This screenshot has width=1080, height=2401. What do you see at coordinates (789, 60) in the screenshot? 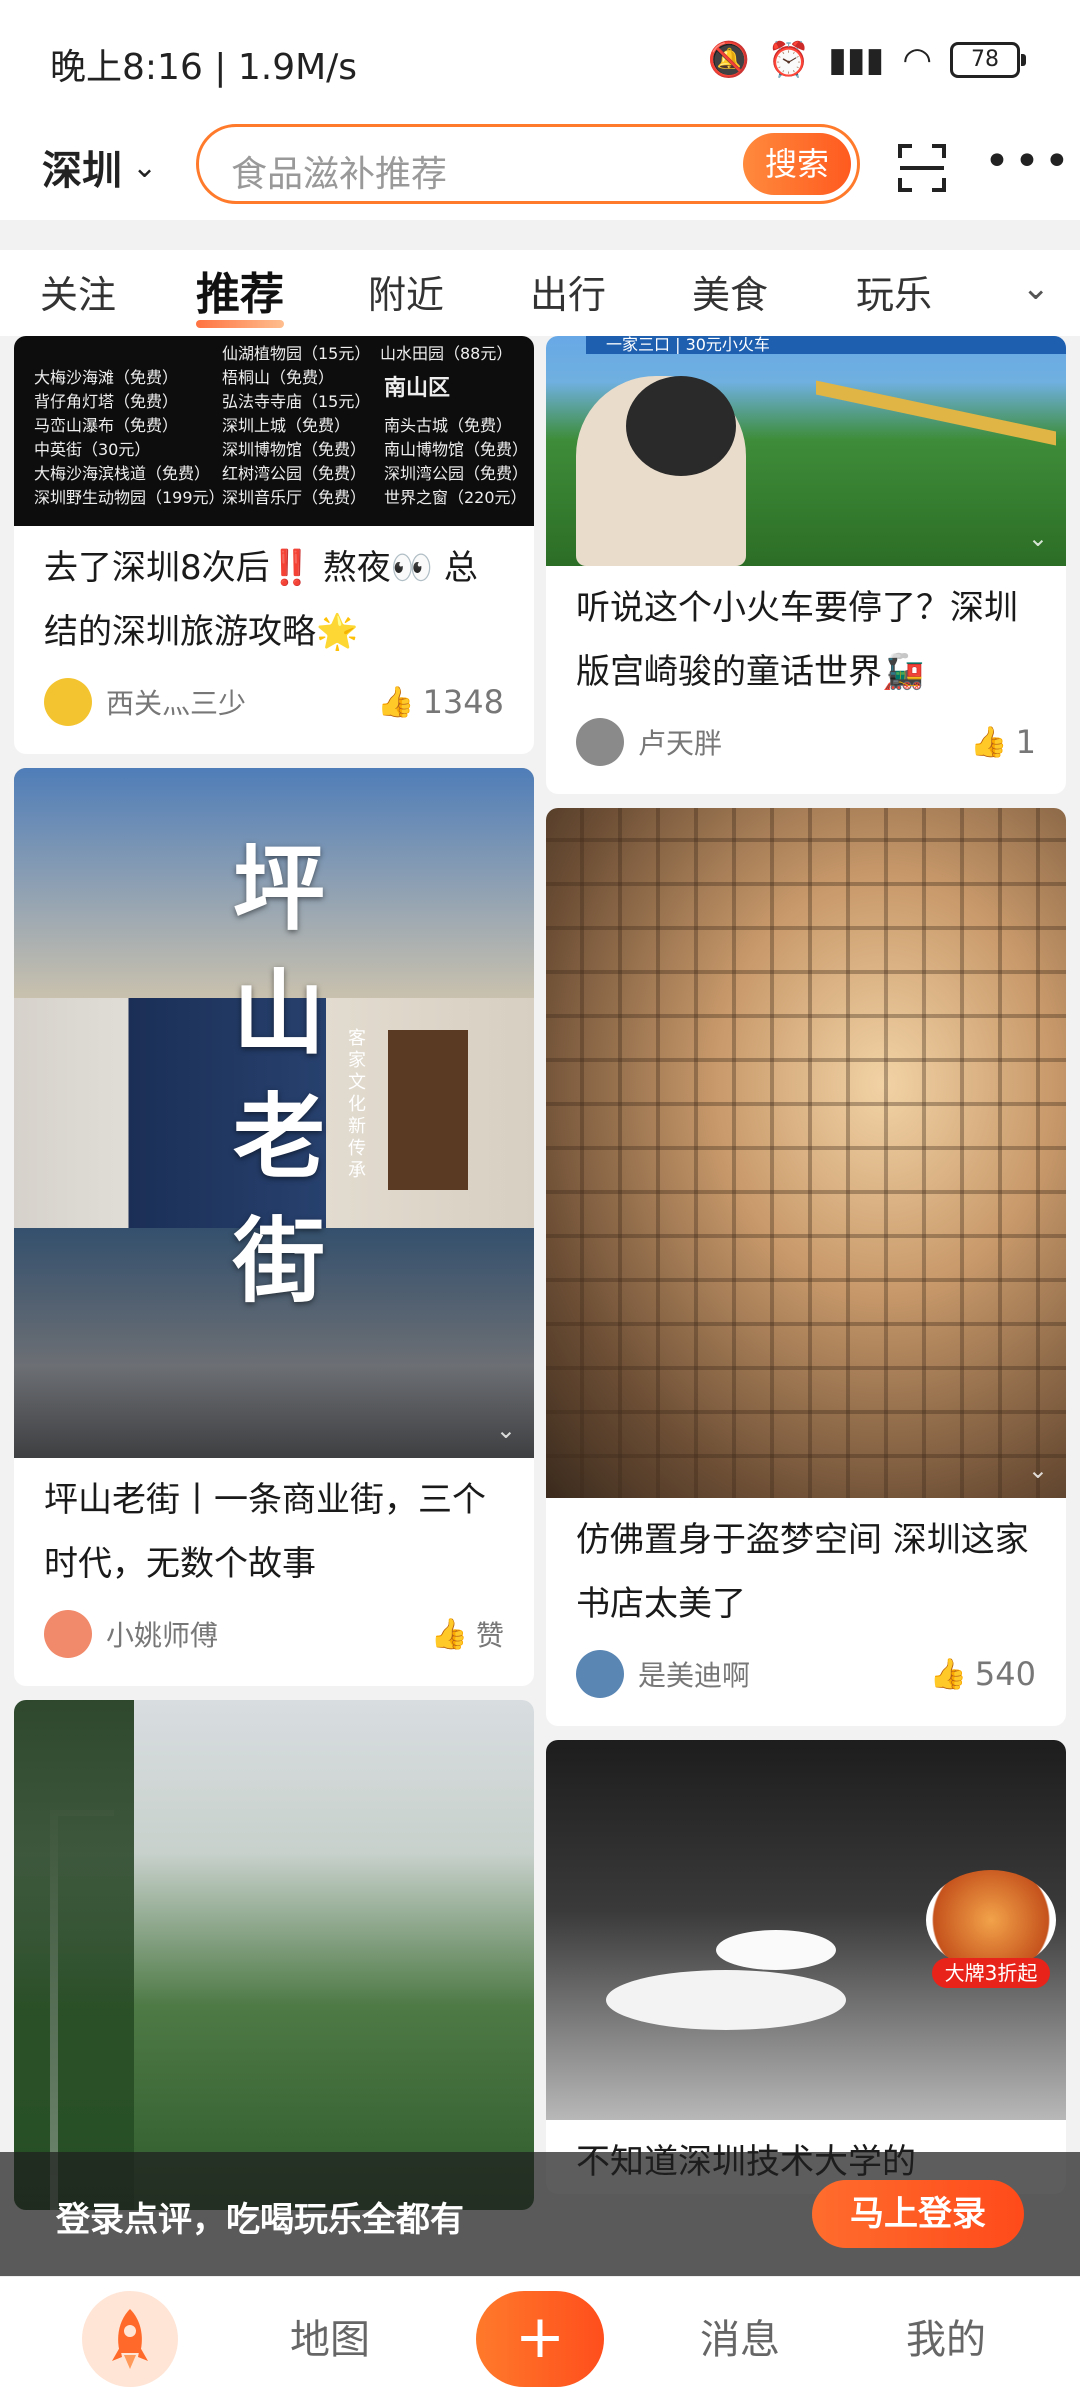
I see `alarm-icon: ⏰` at bounding box center [789, 60].